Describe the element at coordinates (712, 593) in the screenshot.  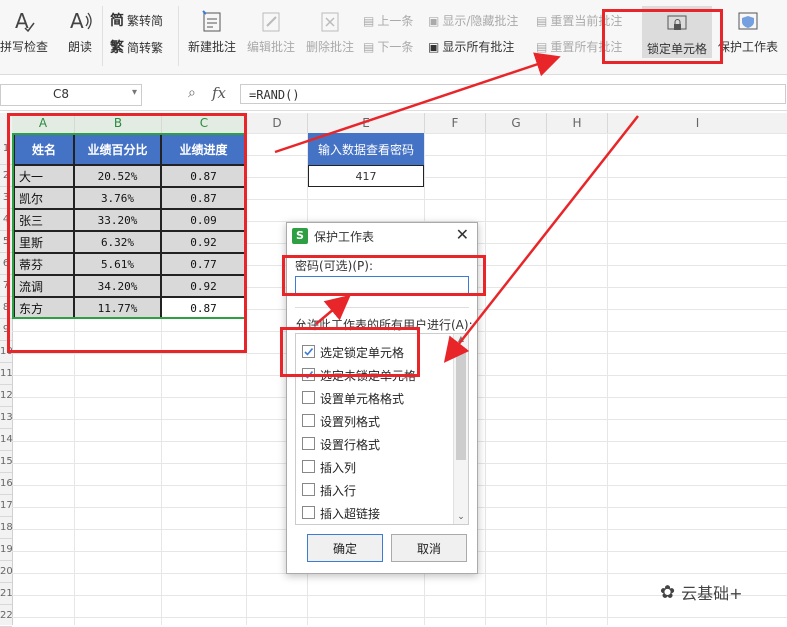
I see `watermark-text: 云基础+` at that location.